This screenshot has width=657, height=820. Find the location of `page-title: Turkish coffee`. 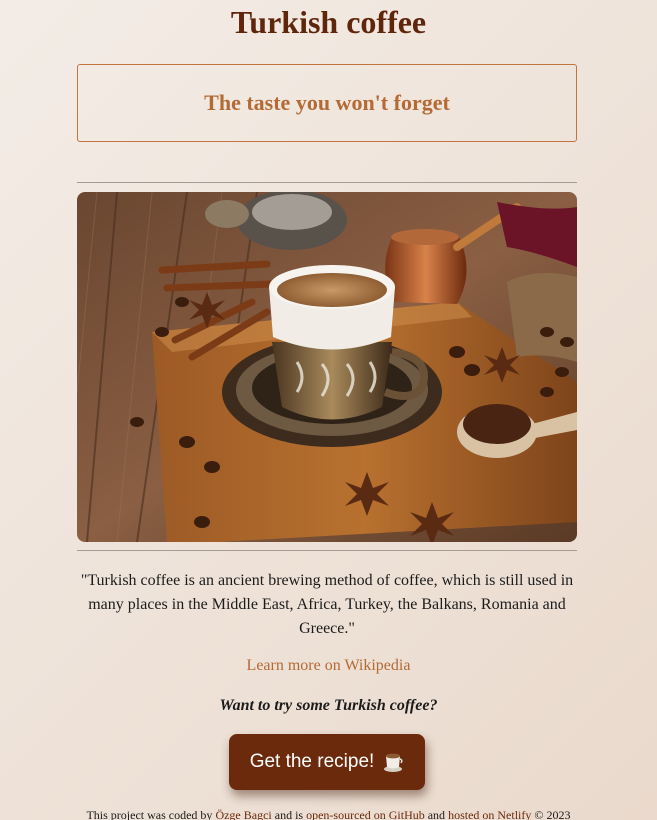

page-title: Turkish coffee is located at coordinates (328, 22).